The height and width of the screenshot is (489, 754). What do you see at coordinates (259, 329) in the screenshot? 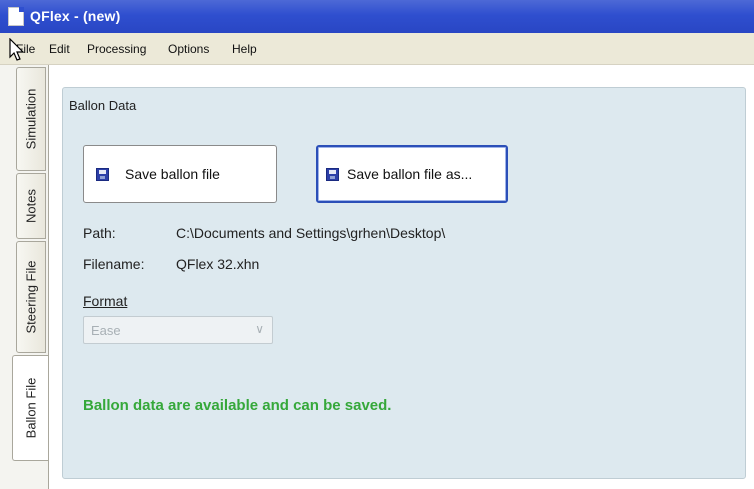
I see `chevron-down-icon: ∨` at bounding box center [259, 329].